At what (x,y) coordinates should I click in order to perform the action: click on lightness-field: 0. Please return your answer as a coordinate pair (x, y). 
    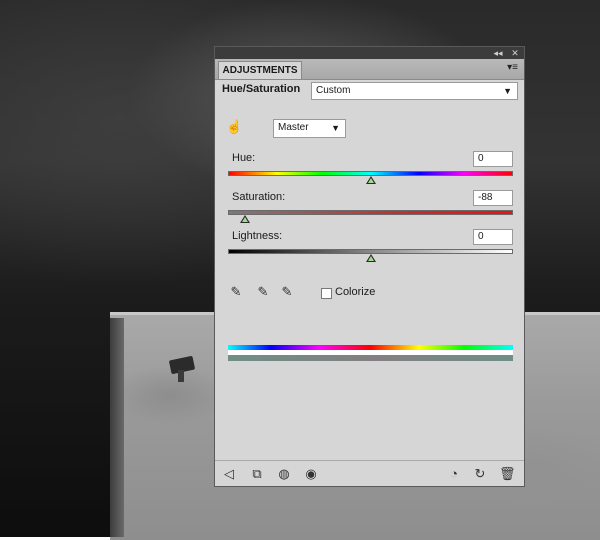
    Looking at the image, I should click on (493, 237).